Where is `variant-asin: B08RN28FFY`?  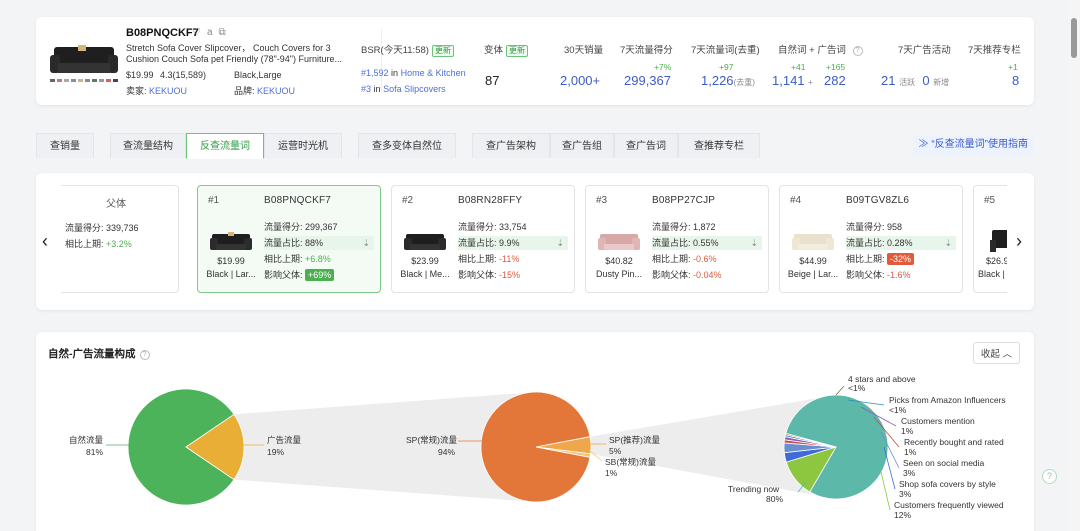
variant-asin: B08RN28FFY is located at coordinates (490, 200).